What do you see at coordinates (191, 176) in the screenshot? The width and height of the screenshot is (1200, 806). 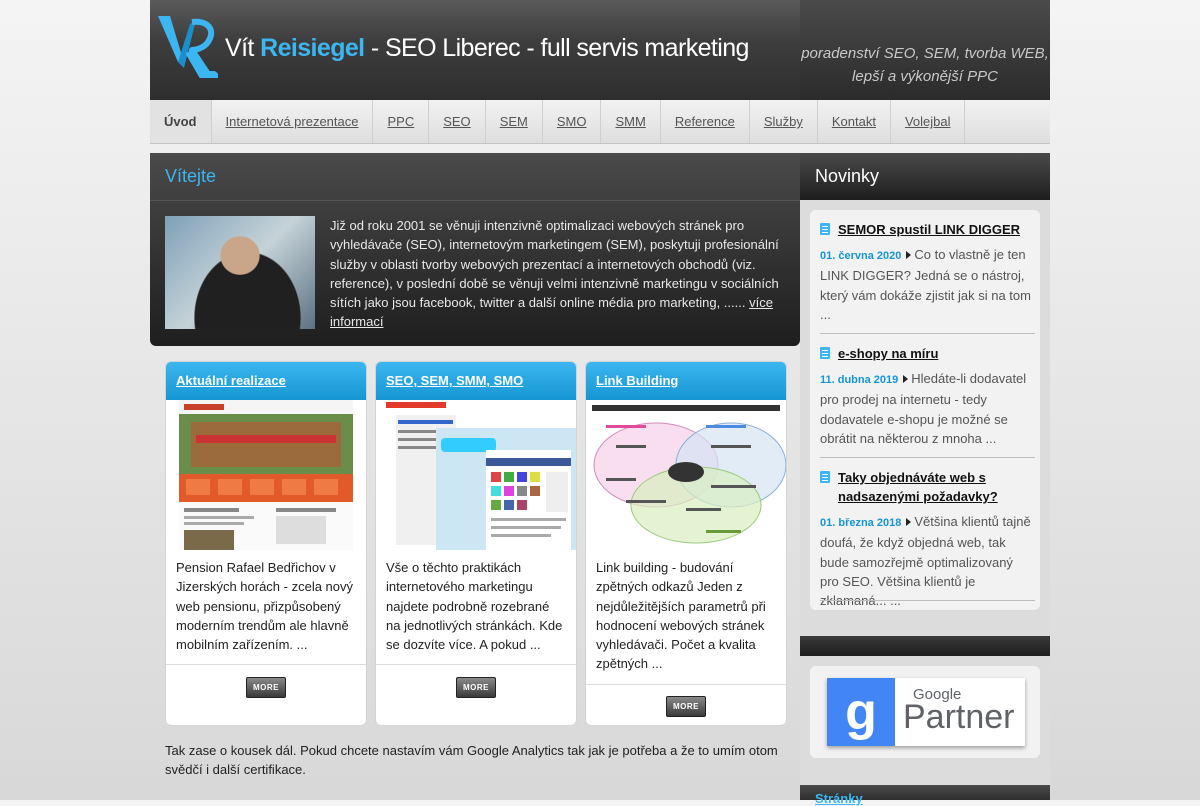 I see `welcome-title: Vítejte` at bounding box center [191, 176].